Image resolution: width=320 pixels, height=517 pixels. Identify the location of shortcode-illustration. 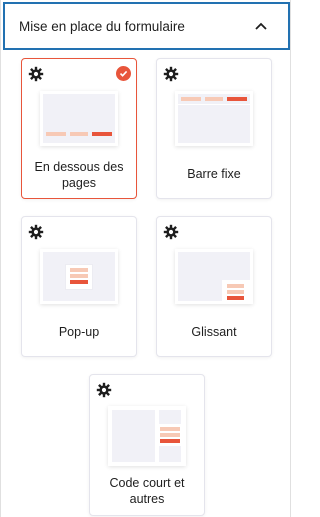
(147, 436).